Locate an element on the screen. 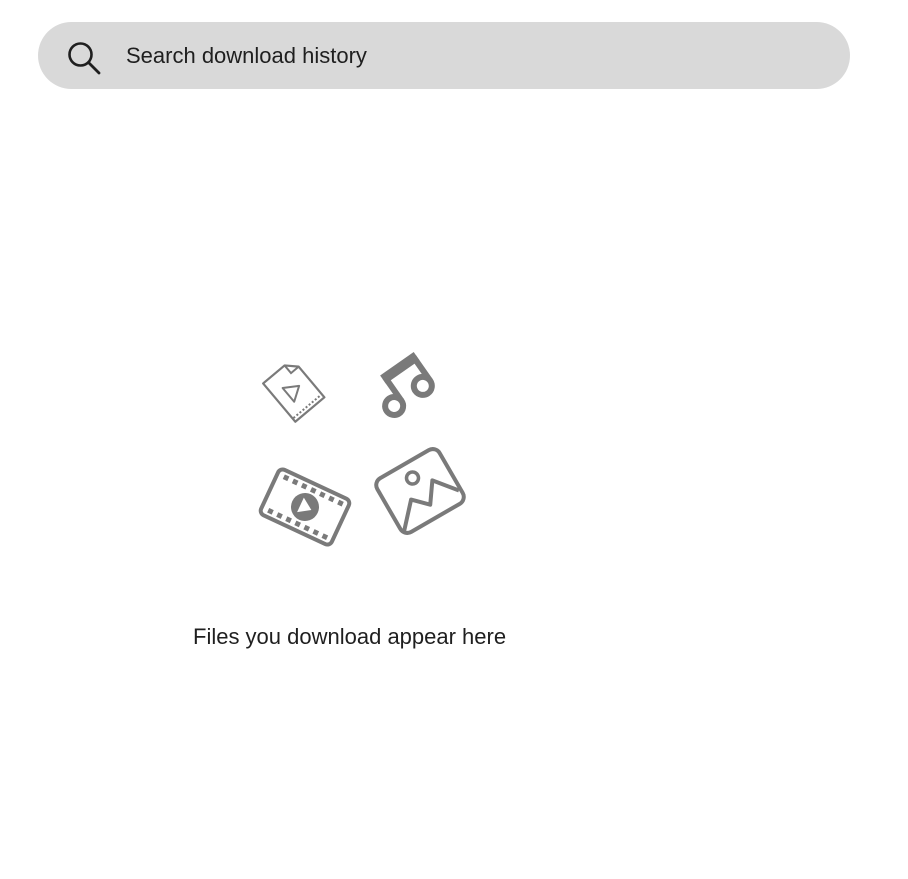 This screenshot has height=879, width=908. empty-state-message: Files you download appear here is located at coordinates (350, 636).